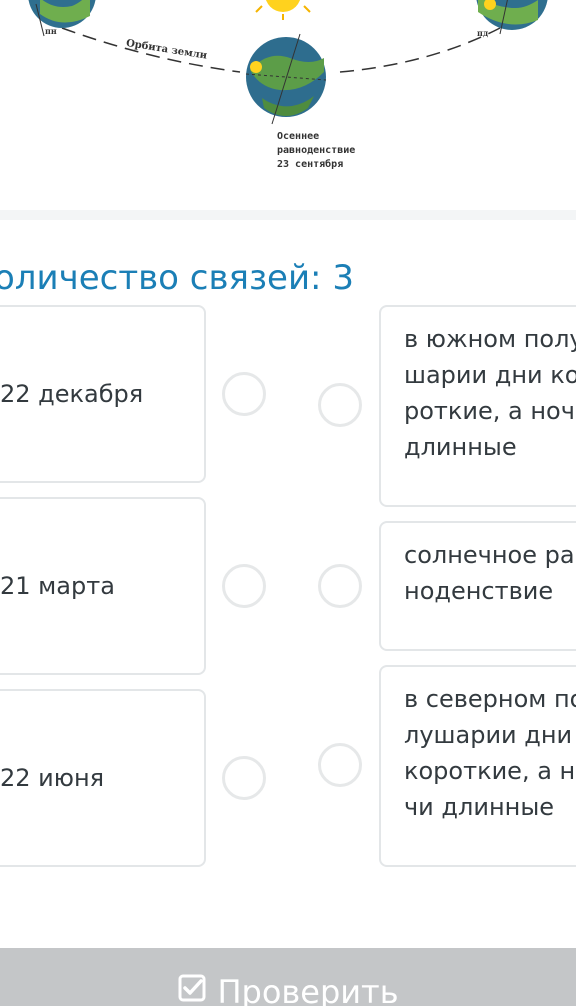 Image resolution: width=576 pixels, height=1006 pixels. Describe the element at coordinates (51, 31) in the screenshot. I see `winter-solstice-marker: пн` at that location.